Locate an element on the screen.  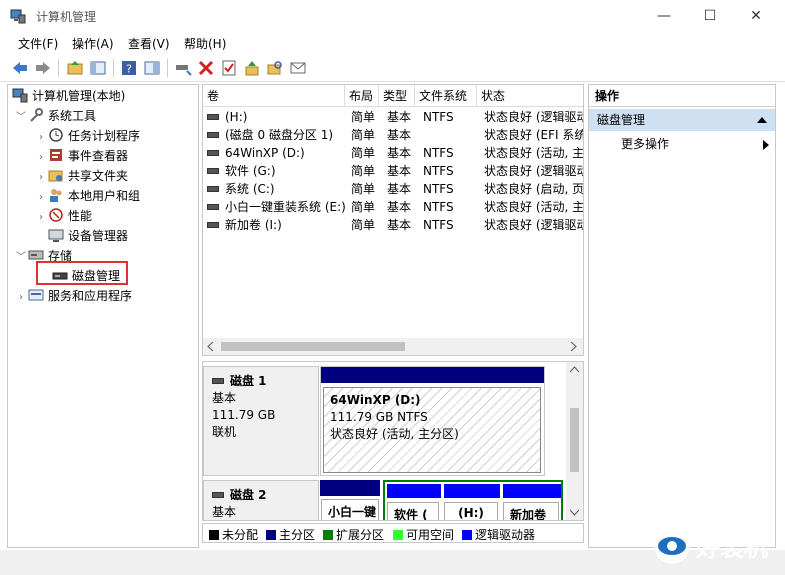
more-actions-link: 更多操作 is located at coordinates (645, 143).